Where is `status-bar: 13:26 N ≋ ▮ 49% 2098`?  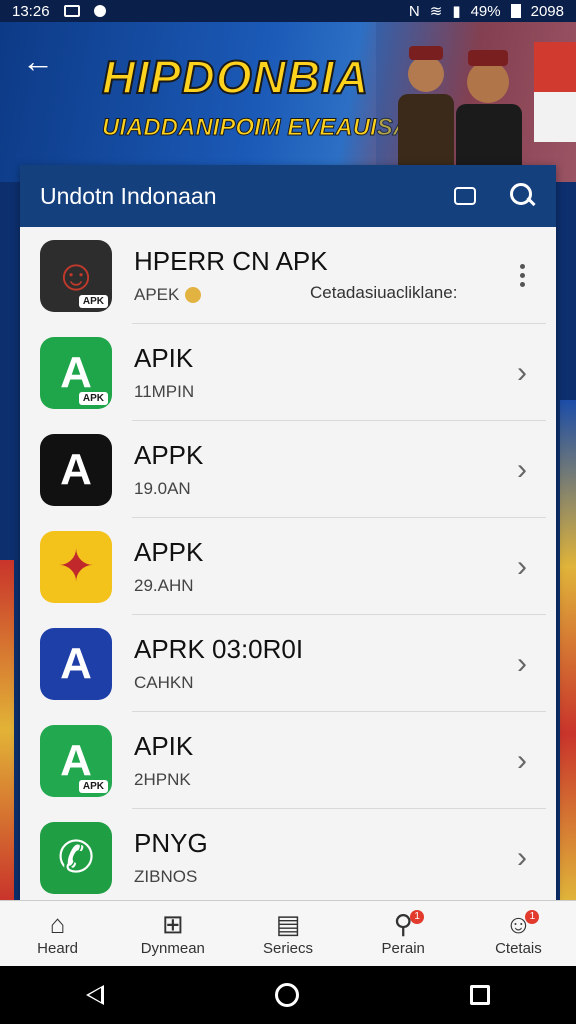 status-bar: 13:26 N ≋ ▮ 49% 2098 is located at coordinates (288, 11).